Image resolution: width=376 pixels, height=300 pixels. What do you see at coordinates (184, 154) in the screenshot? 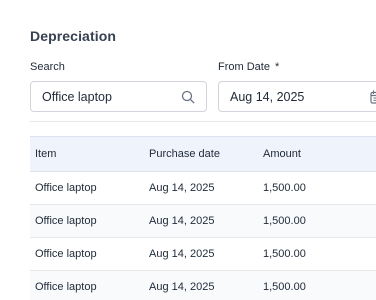
I see `column-header-purchase-date: Purchase date` at bounding box center [184, 154].